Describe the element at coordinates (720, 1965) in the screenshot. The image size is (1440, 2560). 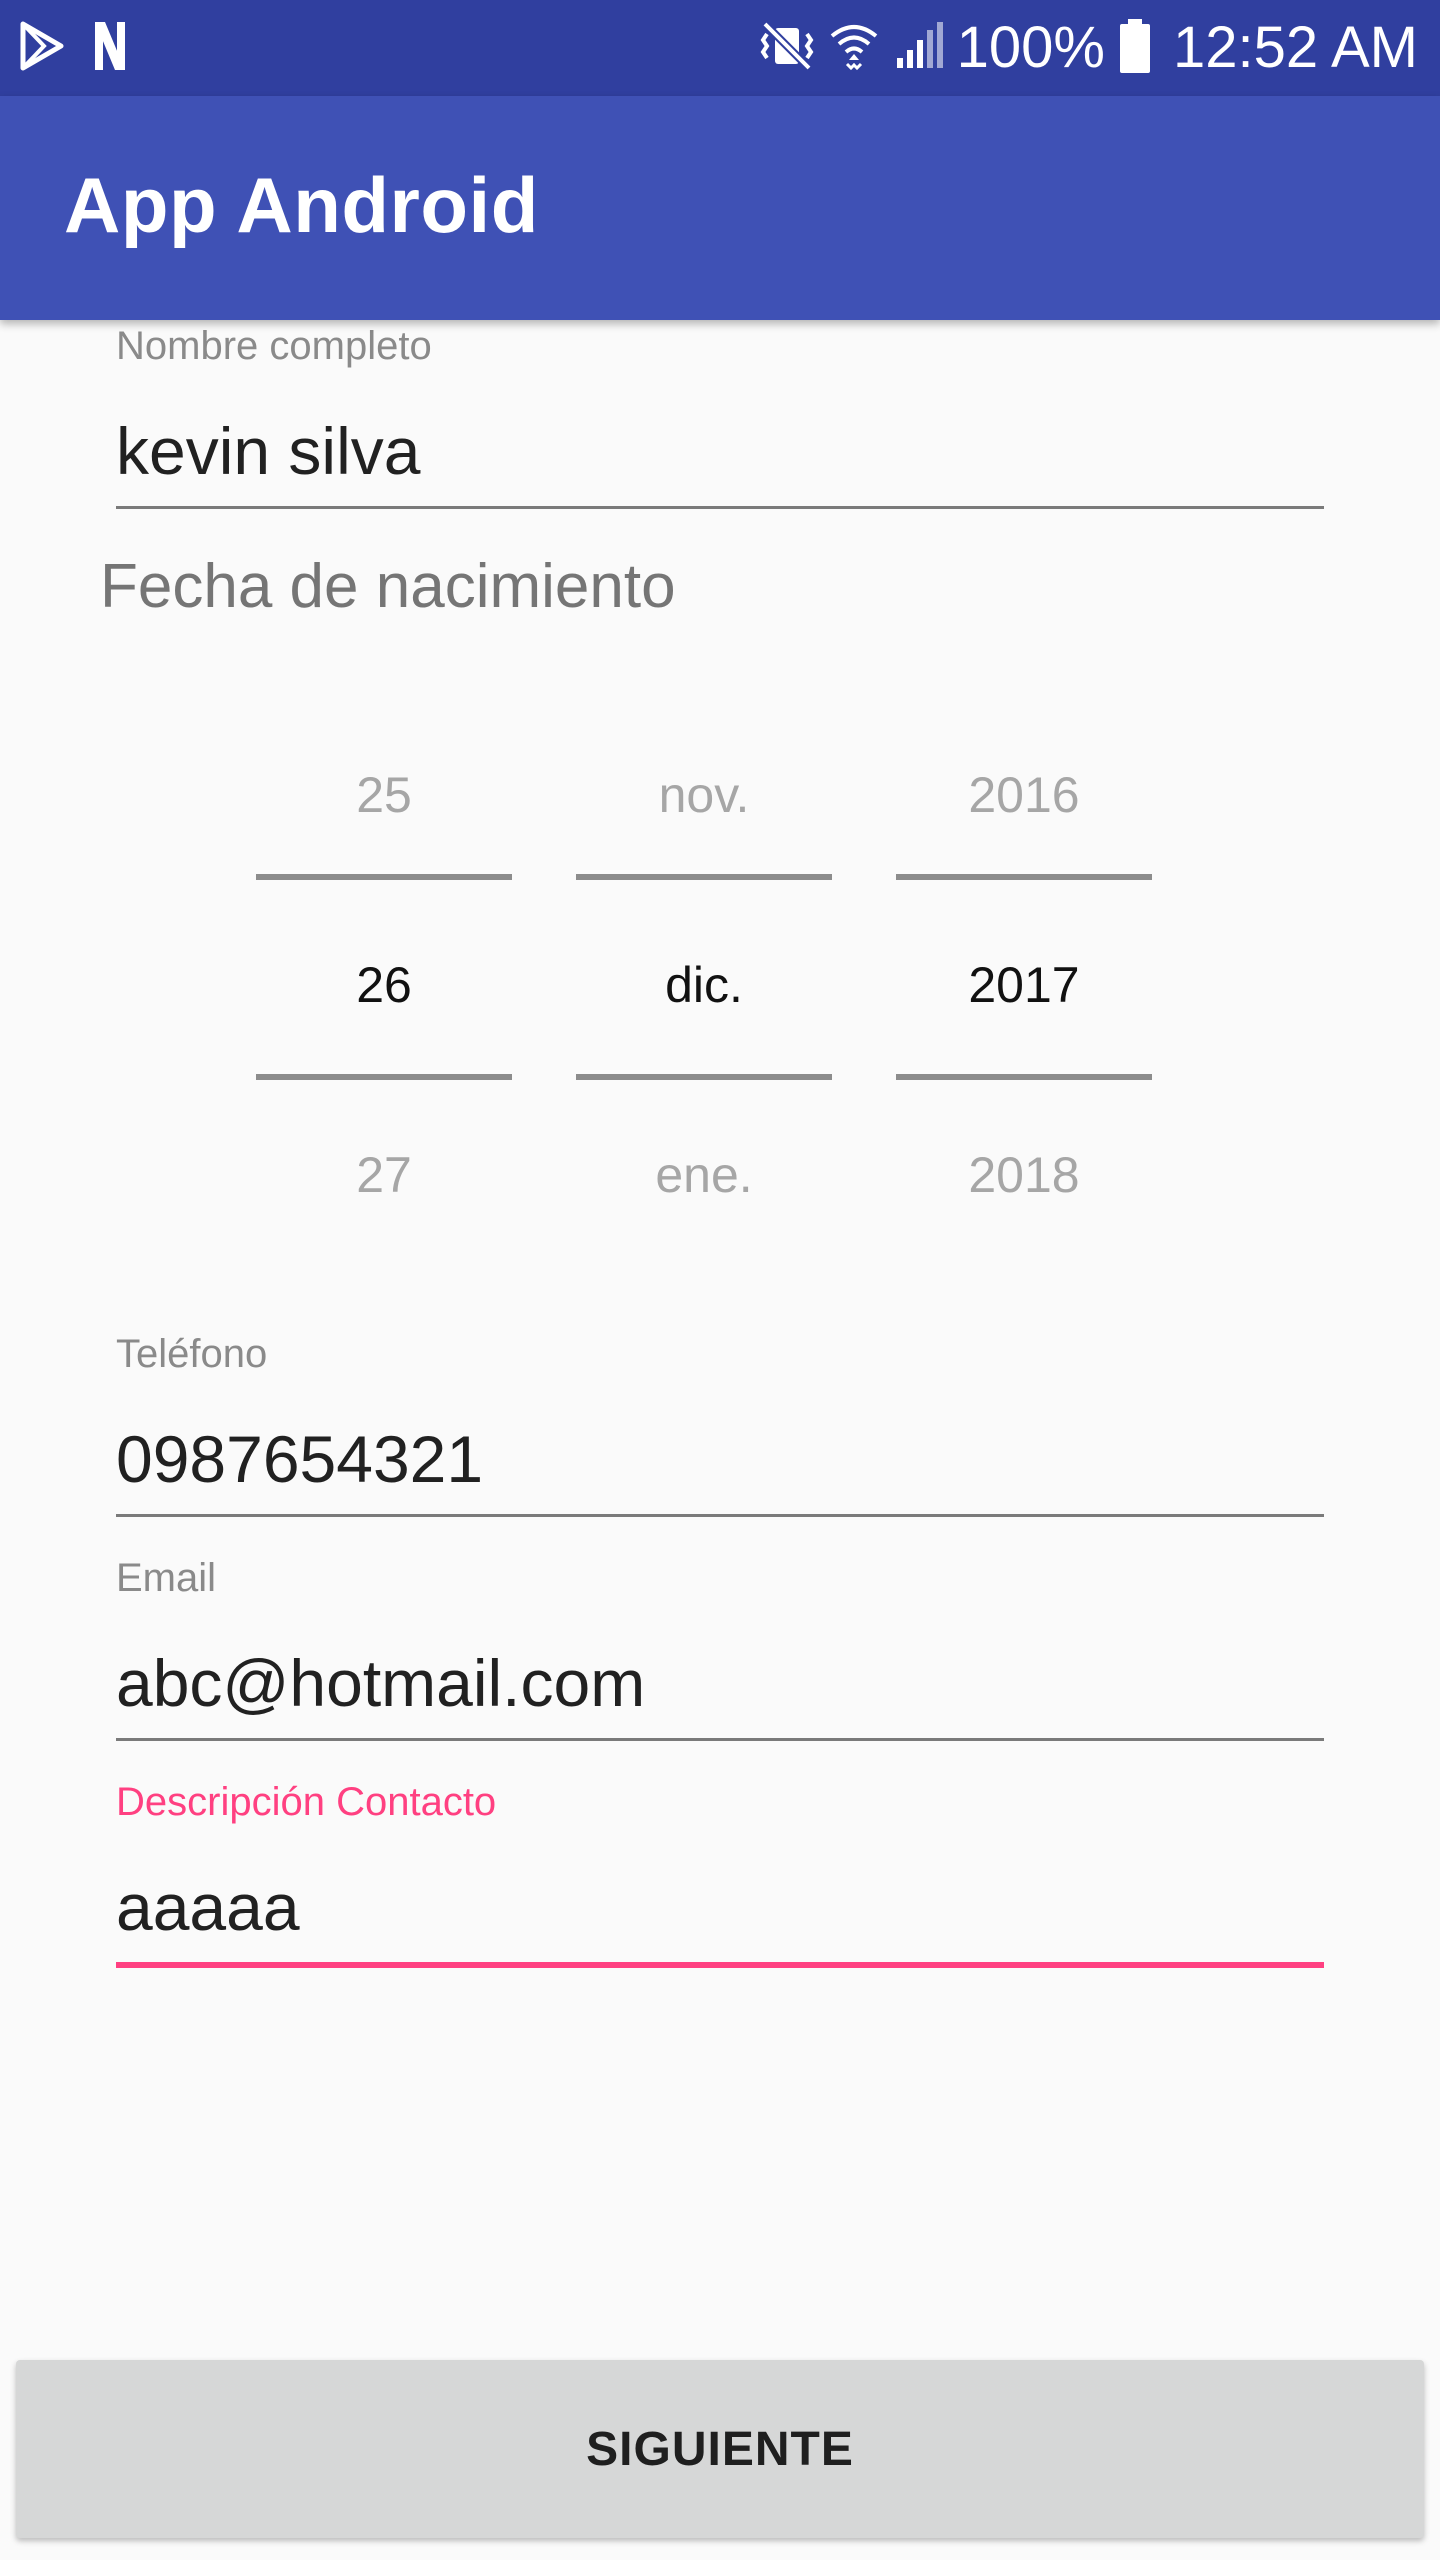
I see `description-field-underline` at that location.